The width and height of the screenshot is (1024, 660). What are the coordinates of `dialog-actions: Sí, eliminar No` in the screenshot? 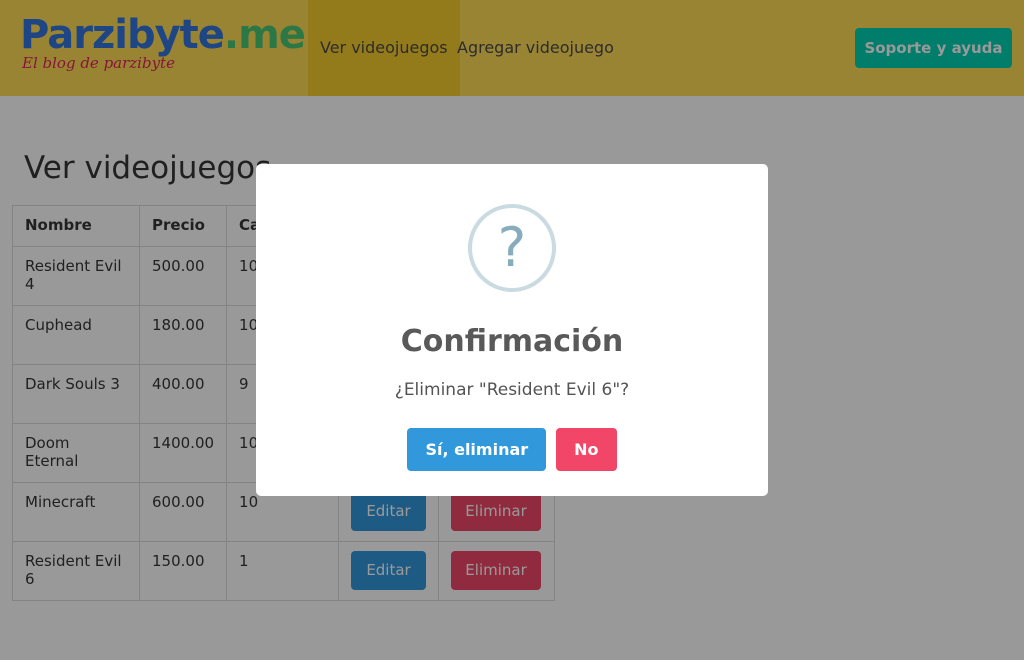 It's located at (512, 449).